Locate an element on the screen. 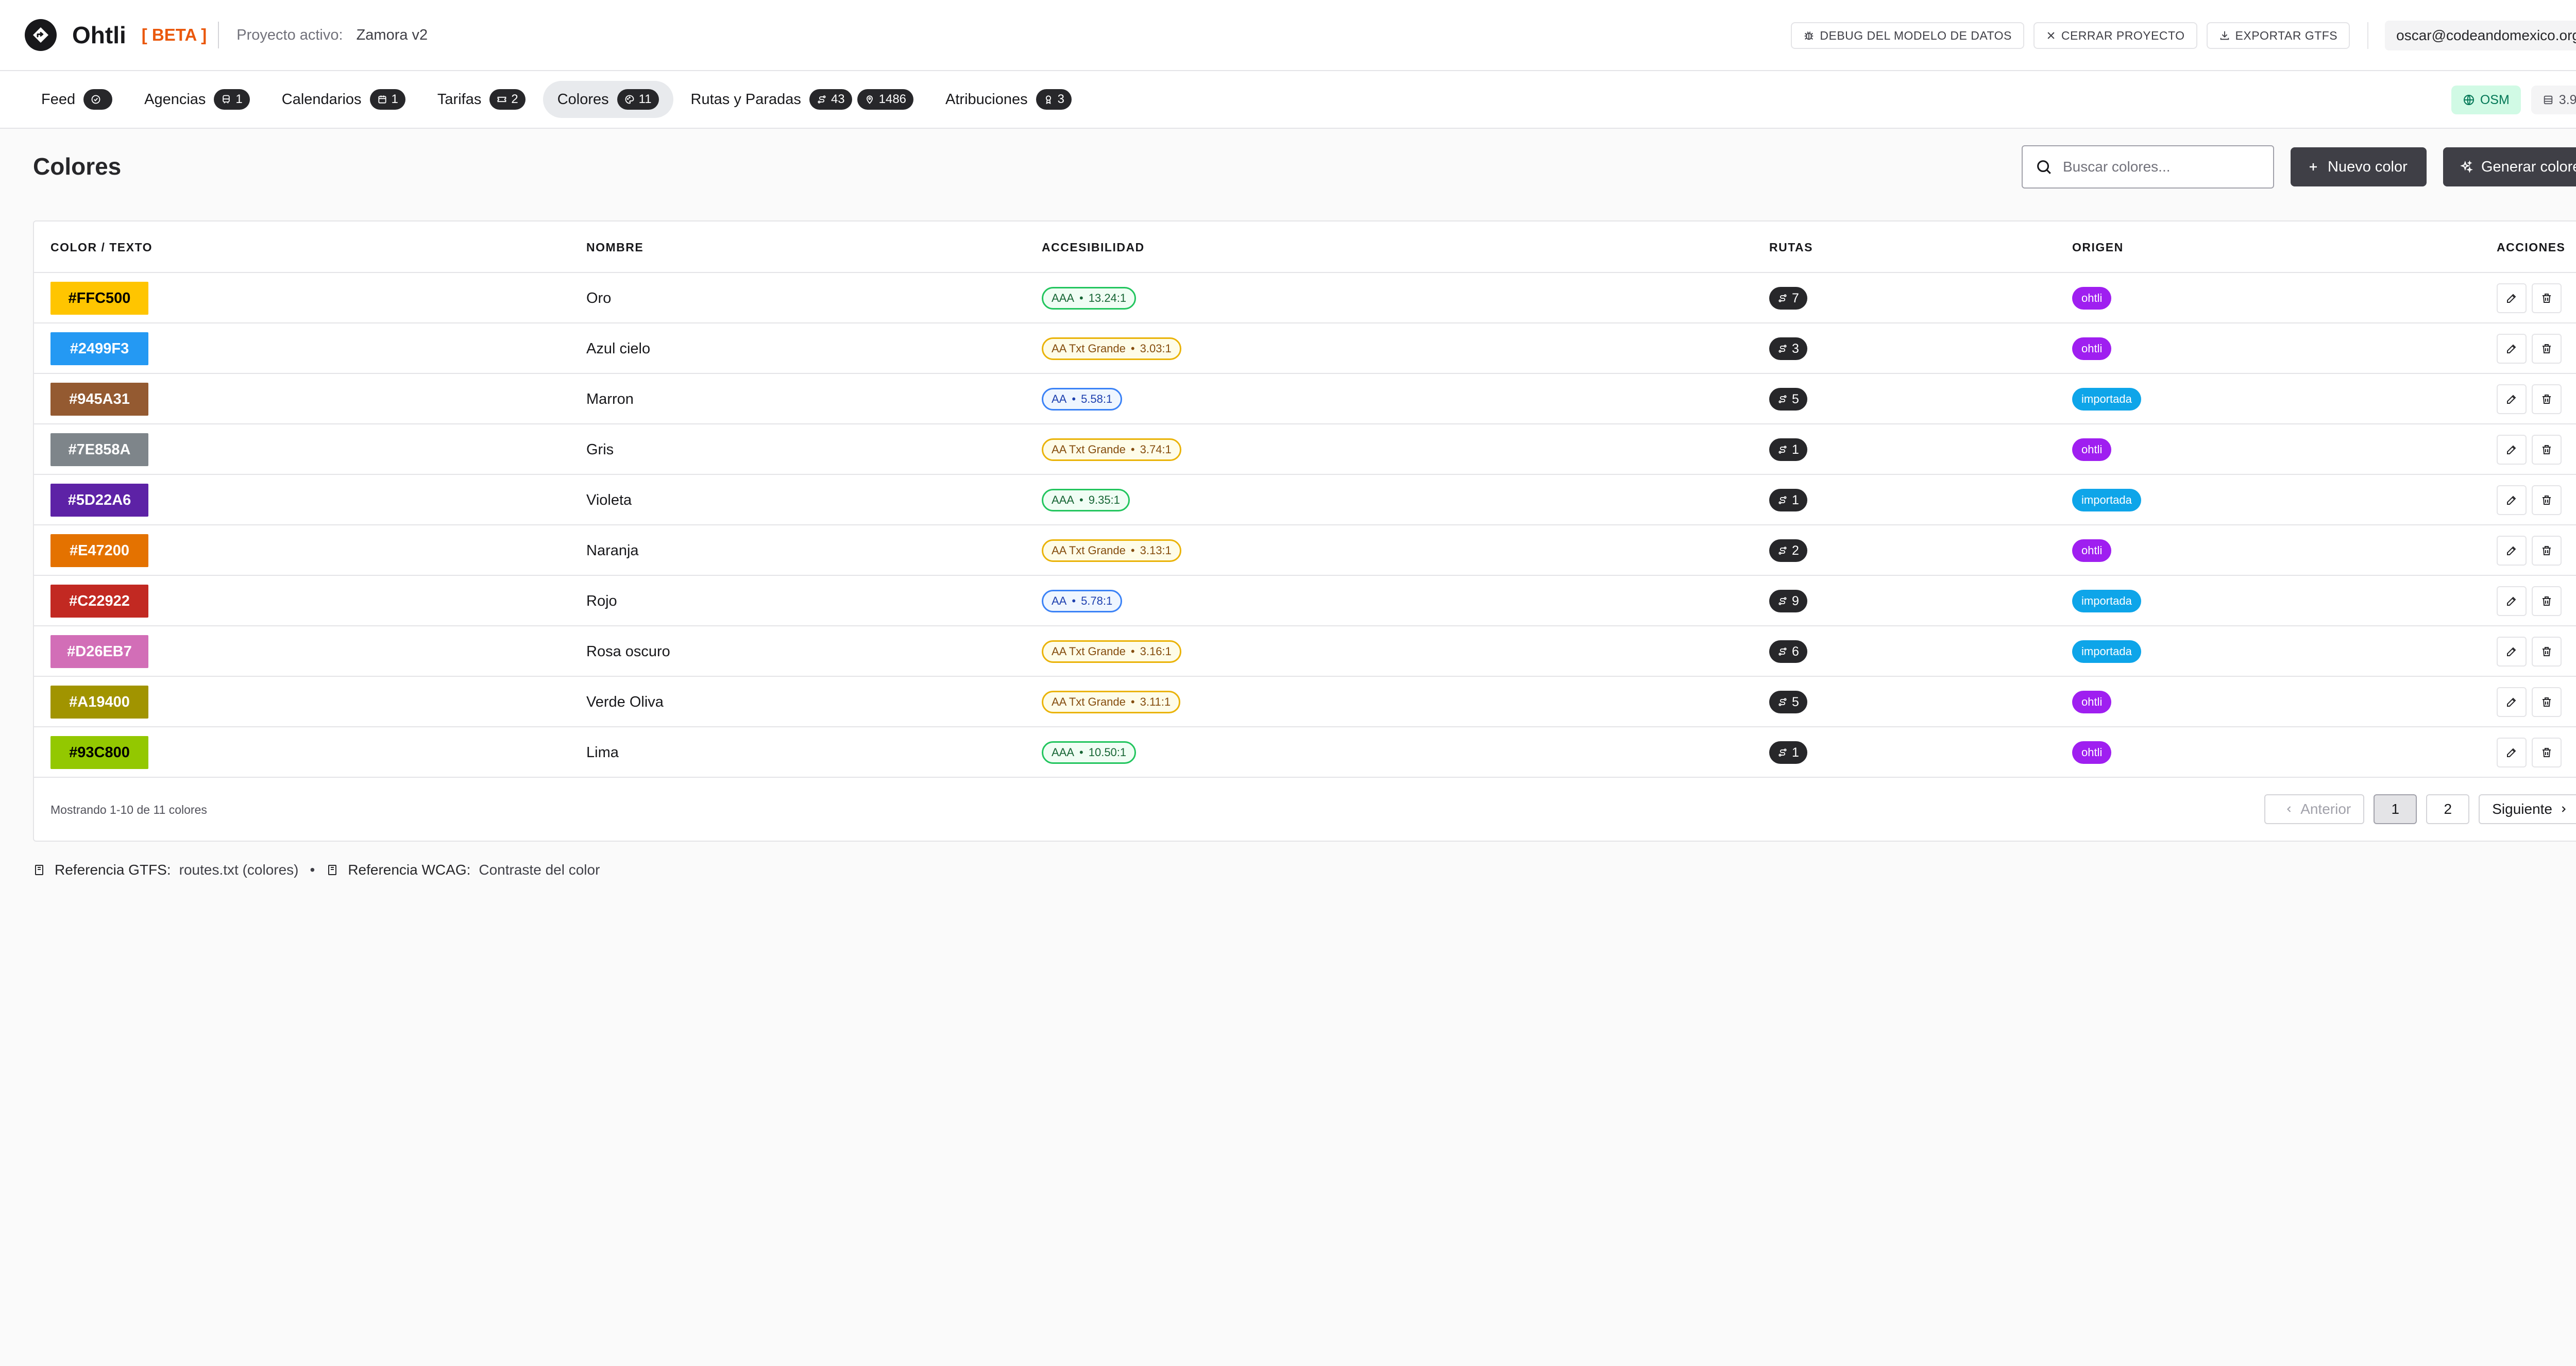 The image size is (2576, 1366). table-row: #E47200 Naranja AA Txt Grande • 3.13:1 2 ohtli is located at coordinates (1305, 550).